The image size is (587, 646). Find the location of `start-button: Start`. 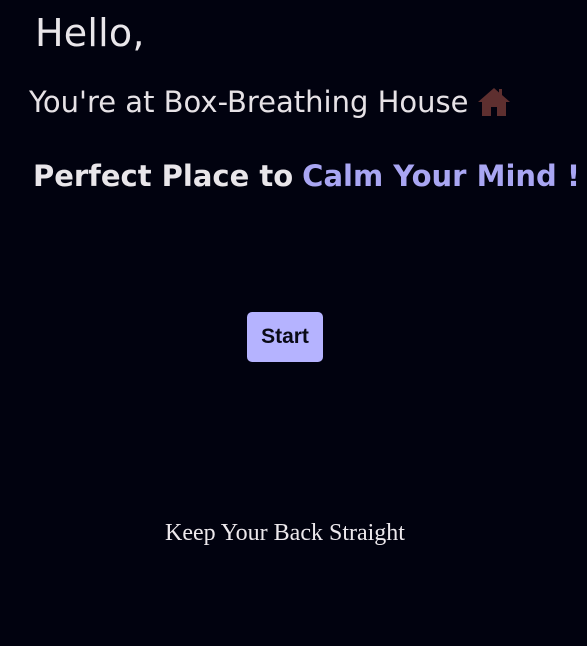

start-button: Start is located at coordinates (285, 337).